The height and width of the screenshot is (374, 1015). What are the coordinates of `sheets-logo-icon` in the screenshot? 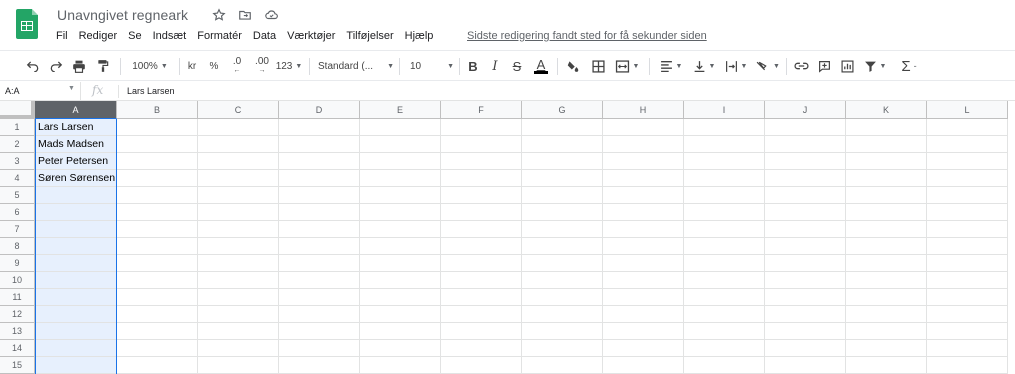 It's located at (27, 24).